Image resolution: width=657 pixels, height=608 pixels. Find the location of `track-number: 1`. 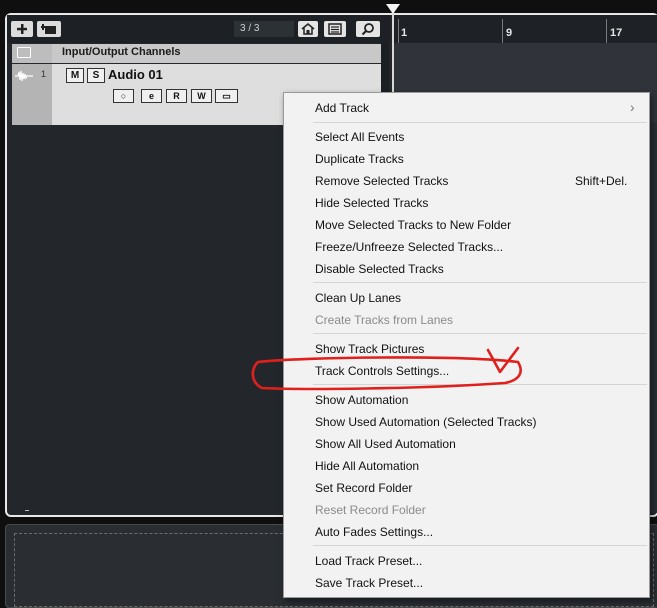

track-number: 1 is located at coordinates (44, 74).